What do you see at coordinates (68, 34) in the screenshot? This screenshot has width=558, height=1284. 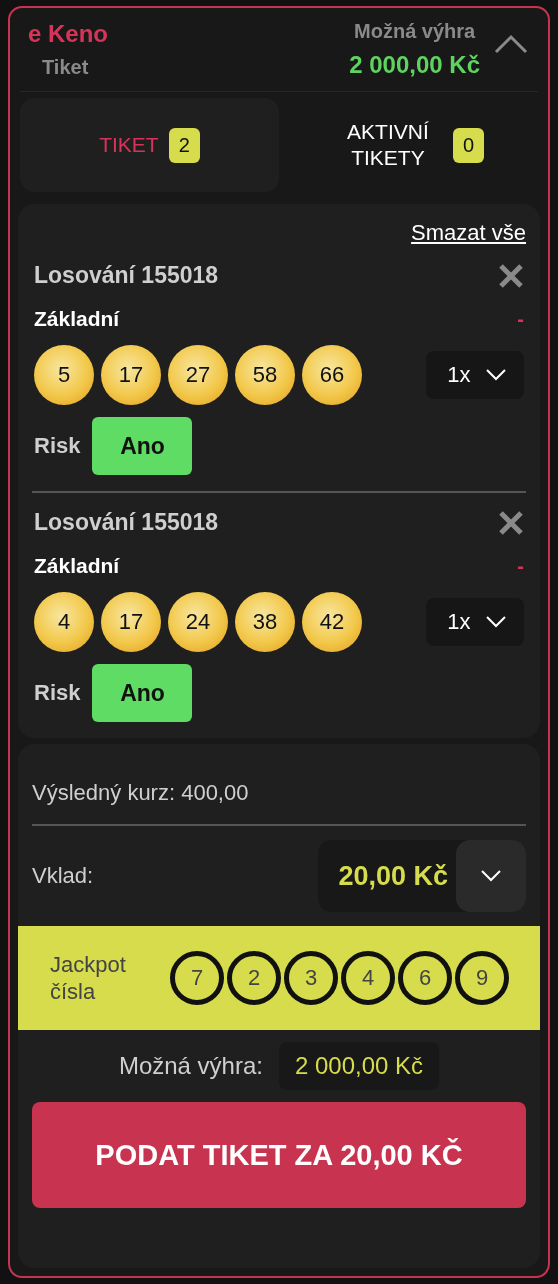 I see `brand-title: e Keno` at bounding box center [68, 34].